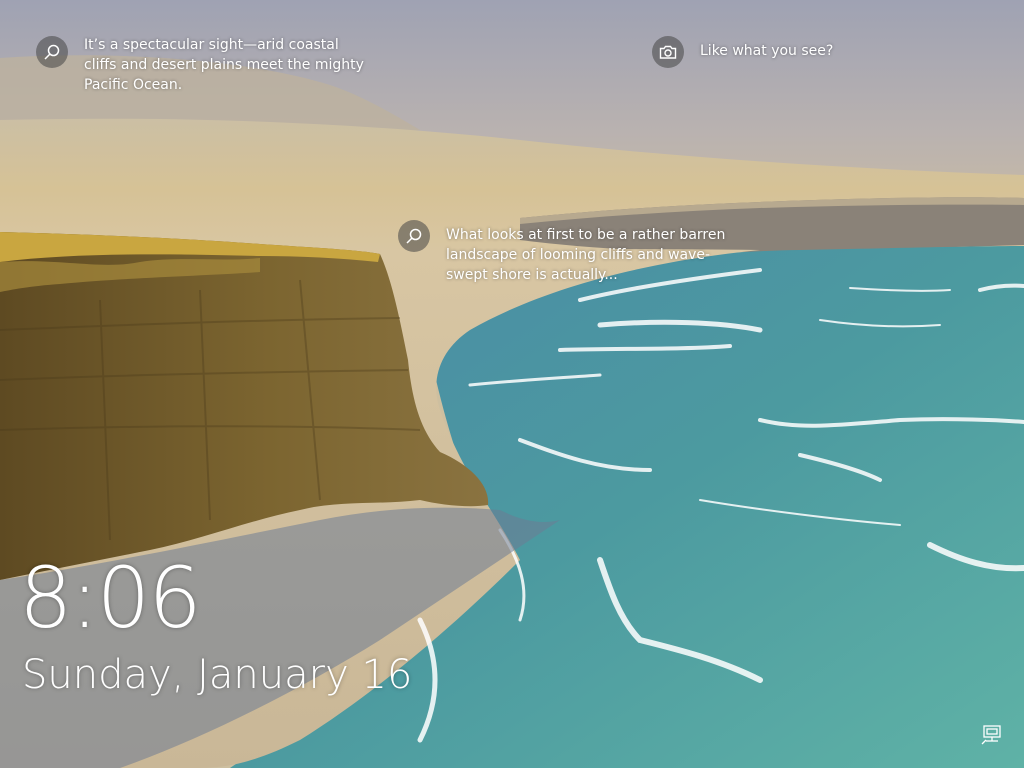 Image resolution: width=1024 pixels, height=768 pixels. I want to click on like-what-you-see-text: Like what you see?, so click(800, 51).